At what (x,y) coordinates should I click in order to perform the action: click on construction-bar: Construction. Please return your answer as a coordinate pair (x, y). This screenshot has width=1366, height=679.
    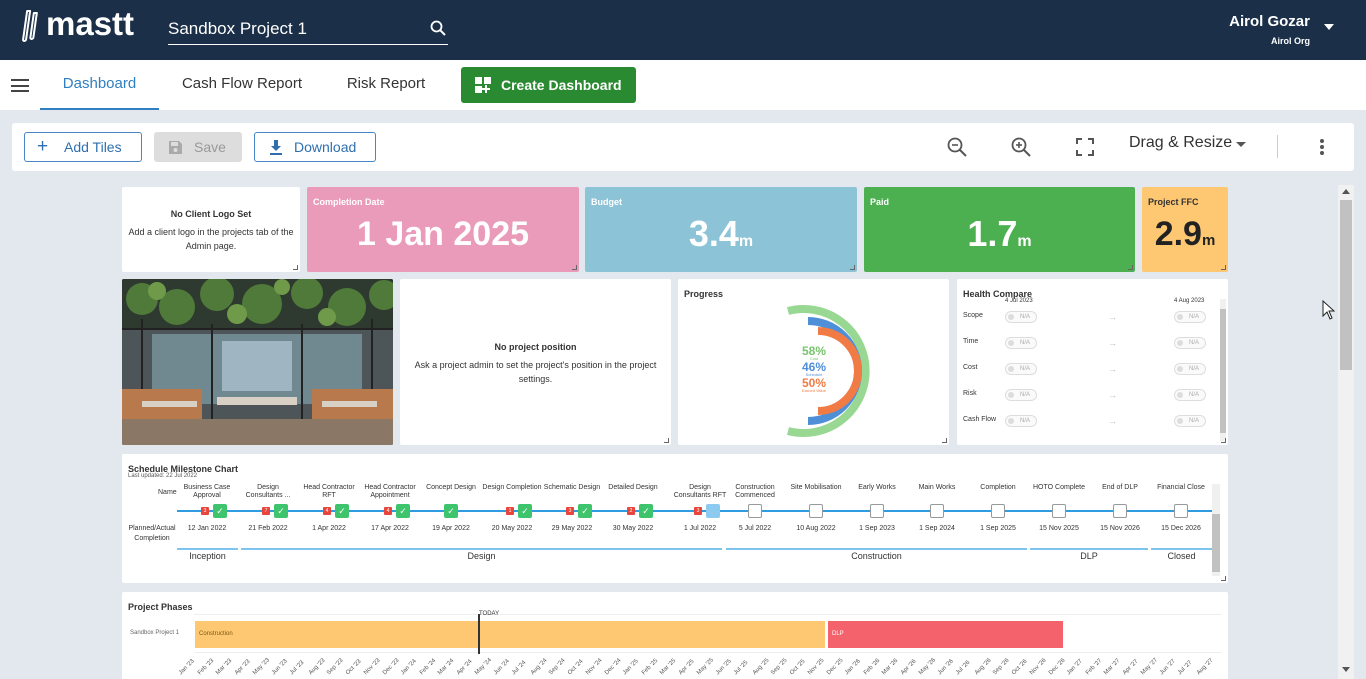
    Looking at the image, I should click on (510, 634).